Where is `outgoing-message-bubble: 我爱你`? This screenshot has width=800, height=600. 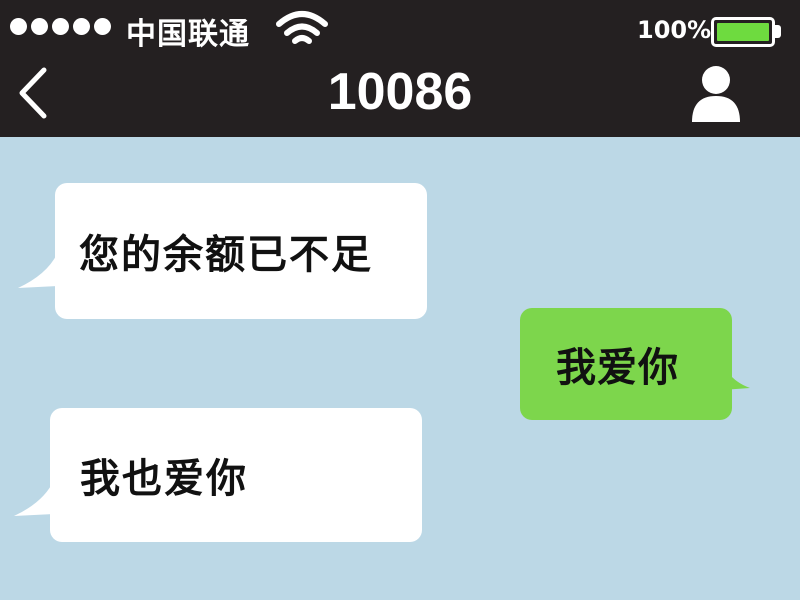 outgoing-message-bubble: 我爱你 is located at coordinates (626, 364).